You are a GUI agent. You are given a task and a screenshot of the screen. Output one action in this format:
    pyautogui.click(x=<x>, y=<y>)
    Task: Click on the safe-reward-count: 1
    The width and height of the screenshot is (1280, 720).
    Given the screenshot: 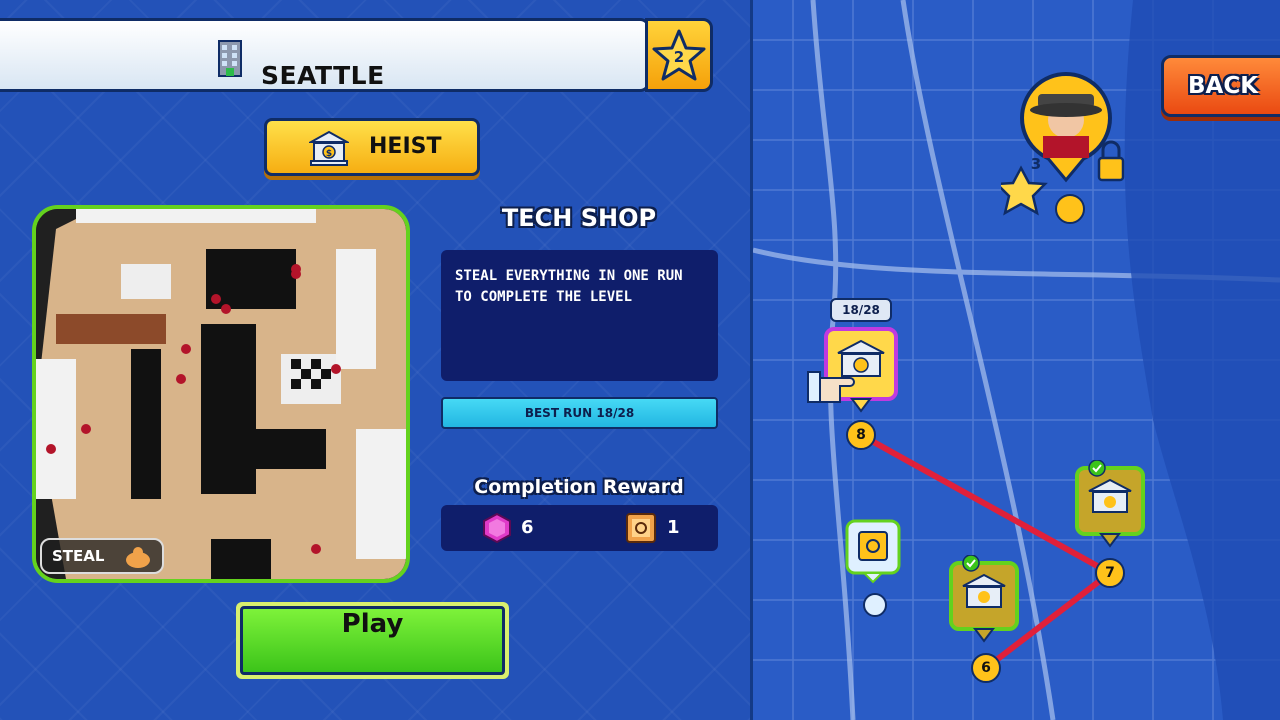 What is the action you would take?
    pyautogui.click(x=673, y=527)
    